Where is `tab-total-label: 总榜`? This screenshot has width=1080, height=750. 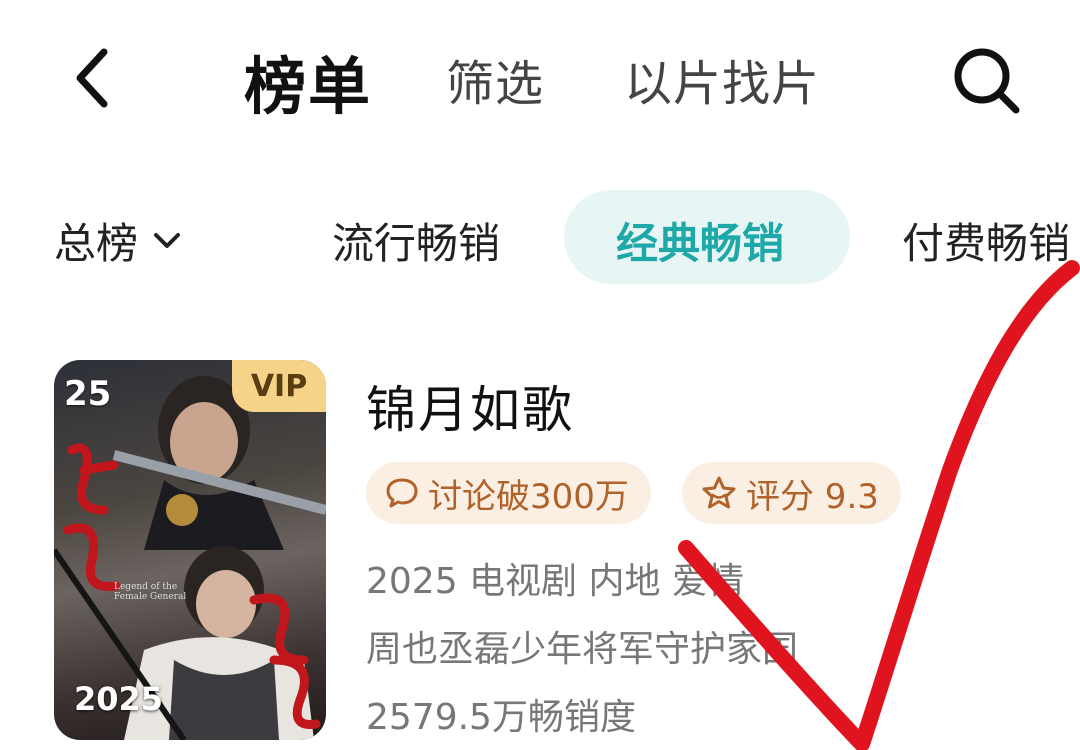 tab-total-label: 总榜 is located at coordinates (96, 243).